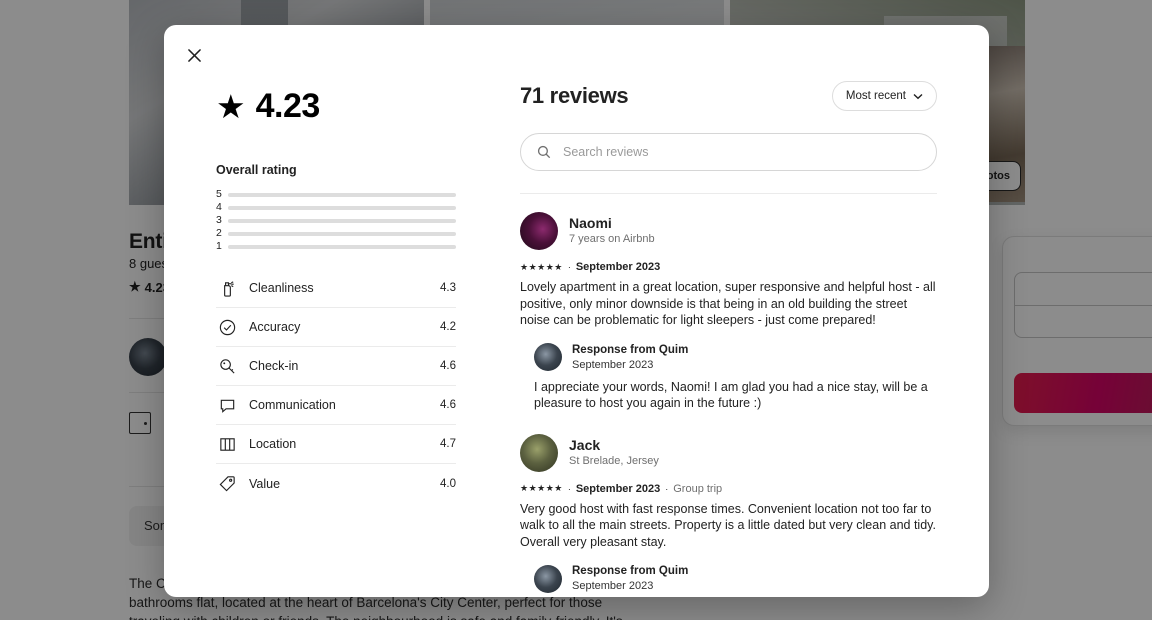 This screenshot has width=1152, height=620. Describe the element at coordinates (336, 327) in the screenshot. I see `category-row-accuracy: Accuracy 4.2` at that location.